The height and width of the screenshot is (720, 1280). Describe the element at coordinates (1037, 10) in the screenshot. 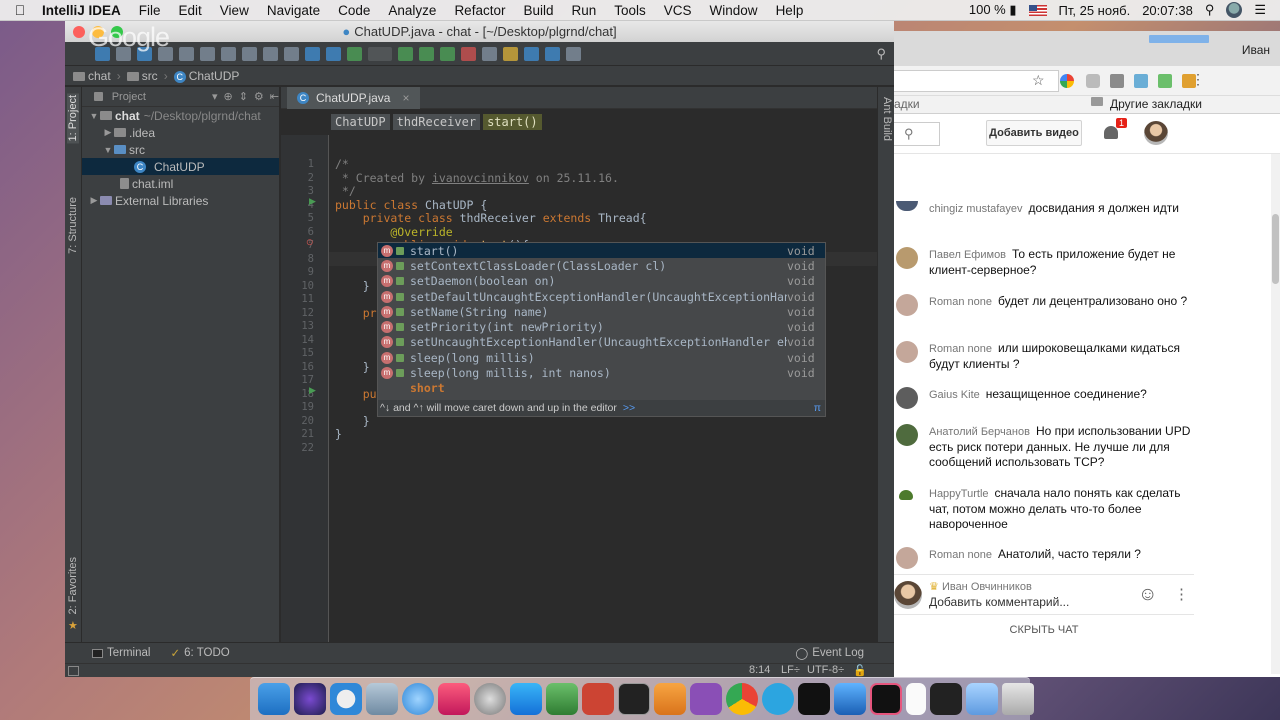

I see `input-source-flag-icon` at that location.